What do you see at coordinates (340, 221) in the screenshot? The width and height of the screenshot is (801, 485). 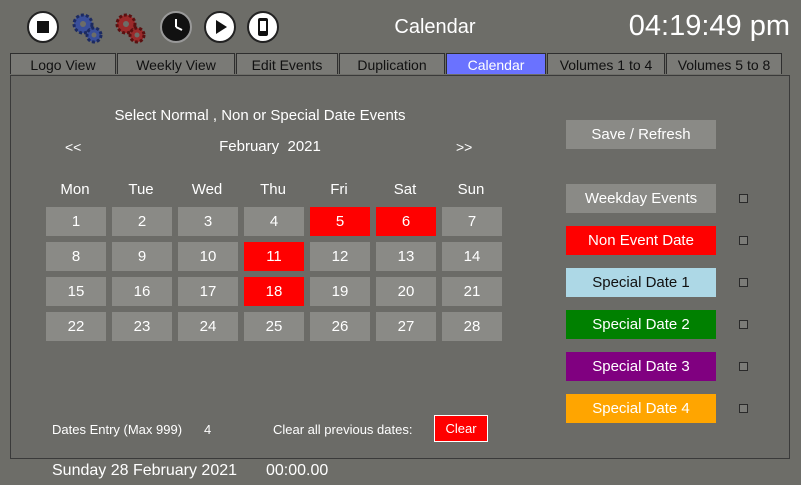 I see `day-cell: 5` at bounding box center [340, 221].